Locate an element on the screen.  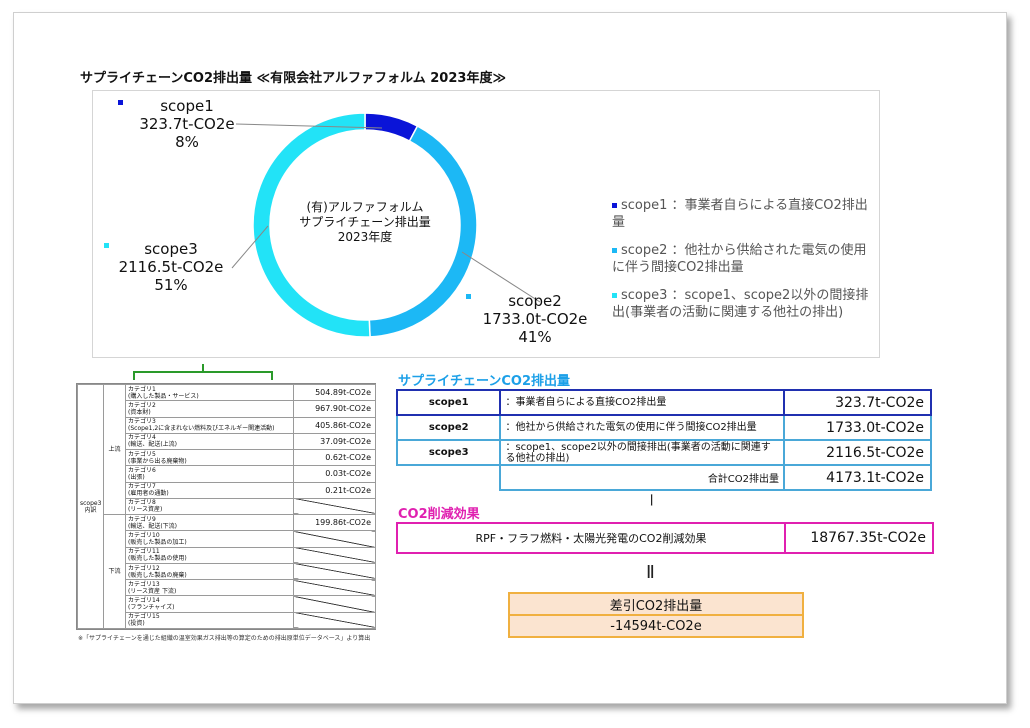
supply-name: scope2 is located at coordinates (448, 427).